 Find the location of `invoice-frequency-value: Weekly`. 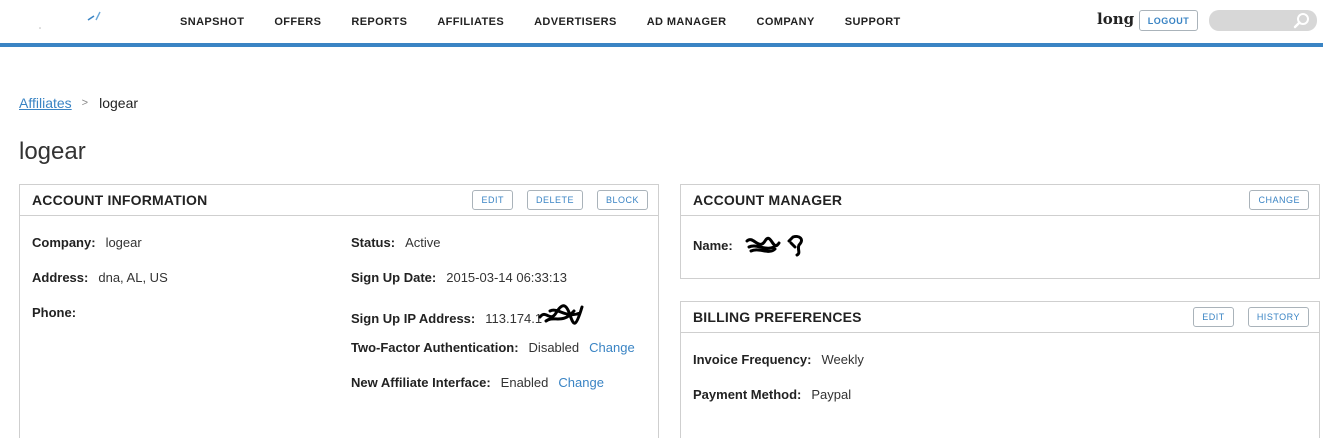

invoice-frequency-value: Weekly is located at coordinates (842, 359).